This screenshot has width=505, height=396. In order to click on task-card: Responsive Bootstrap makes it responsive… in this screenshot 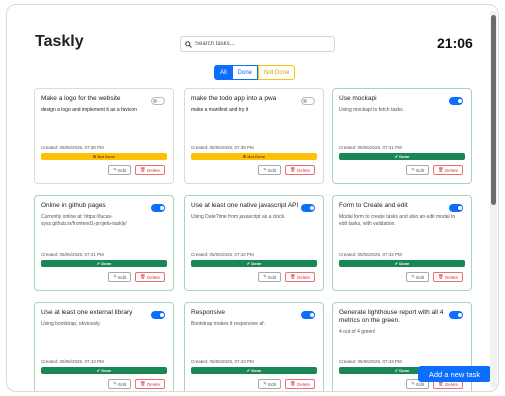, I will do `click(254, 346)`.